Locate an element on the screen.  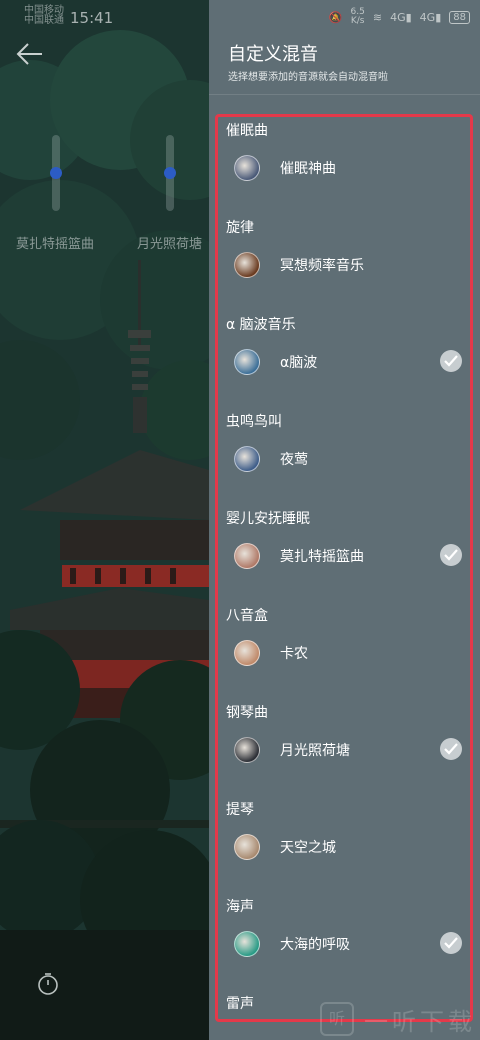
sound-item: 莫扎特摇篮曲 is located at coordinates (348, 556).